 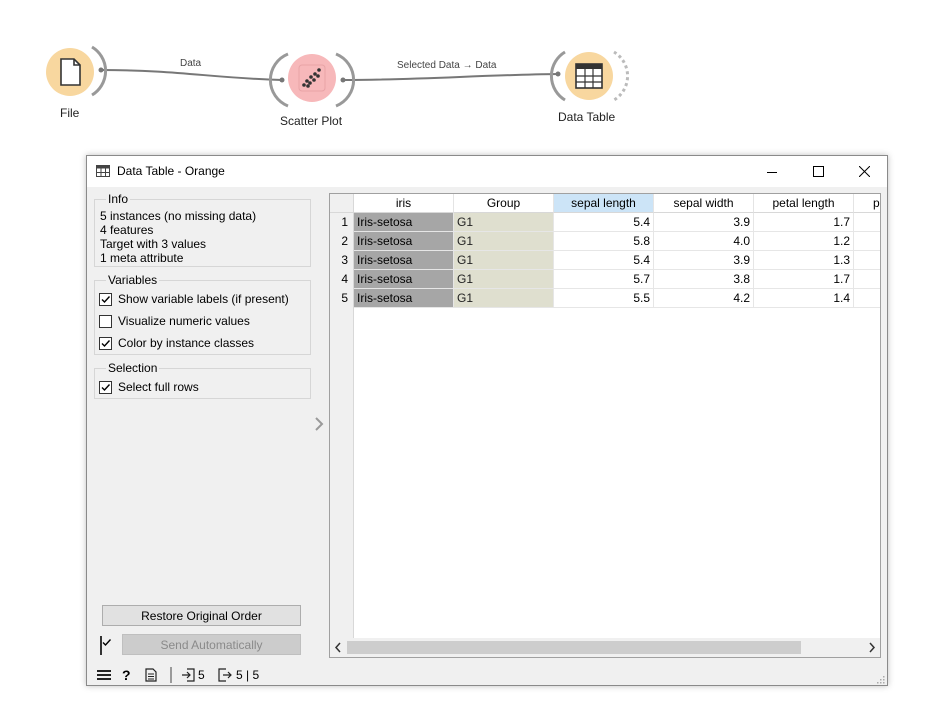 What do you see at coordinates (191, 75) in the screenshot?
I see `link-file-scatter` at bounding box center [191, 75].